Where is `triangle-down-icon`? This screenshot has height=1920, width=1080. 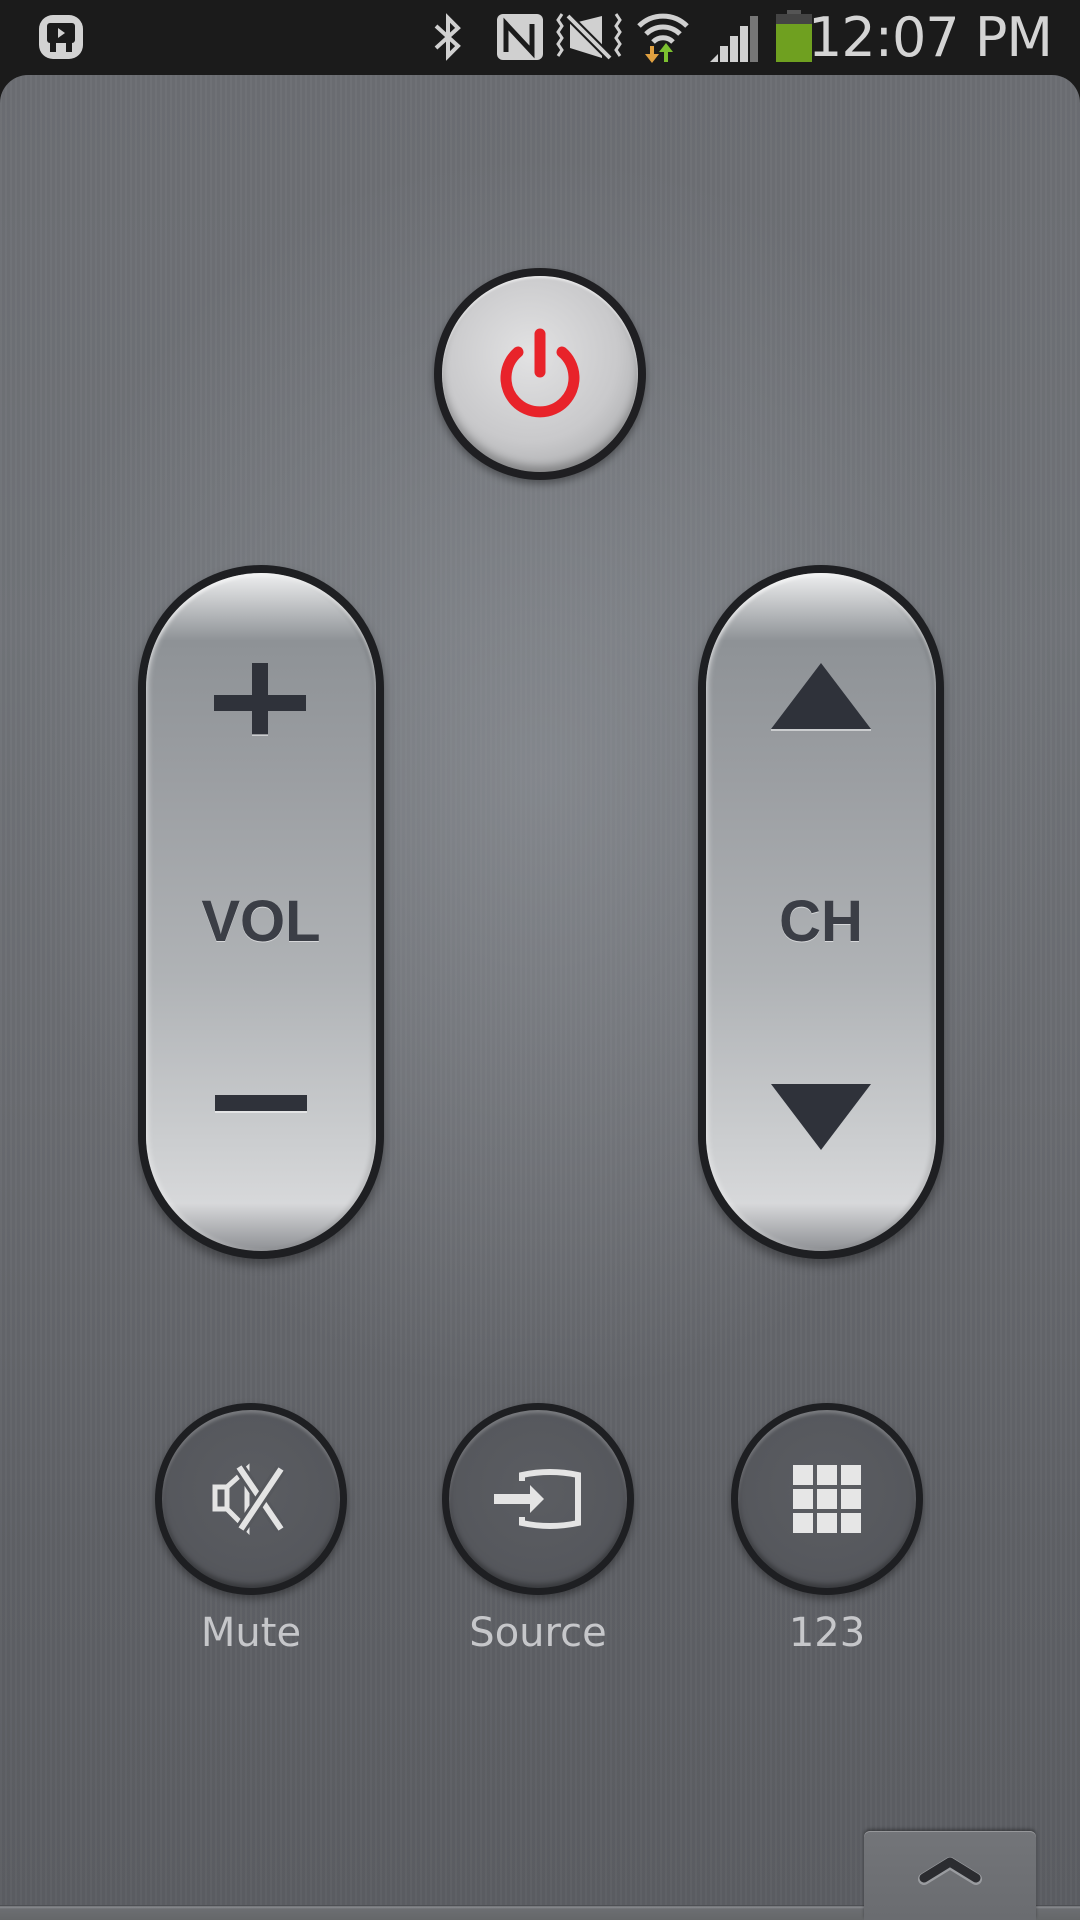 triangle-down-icon is located at coordinates (821, 1117).